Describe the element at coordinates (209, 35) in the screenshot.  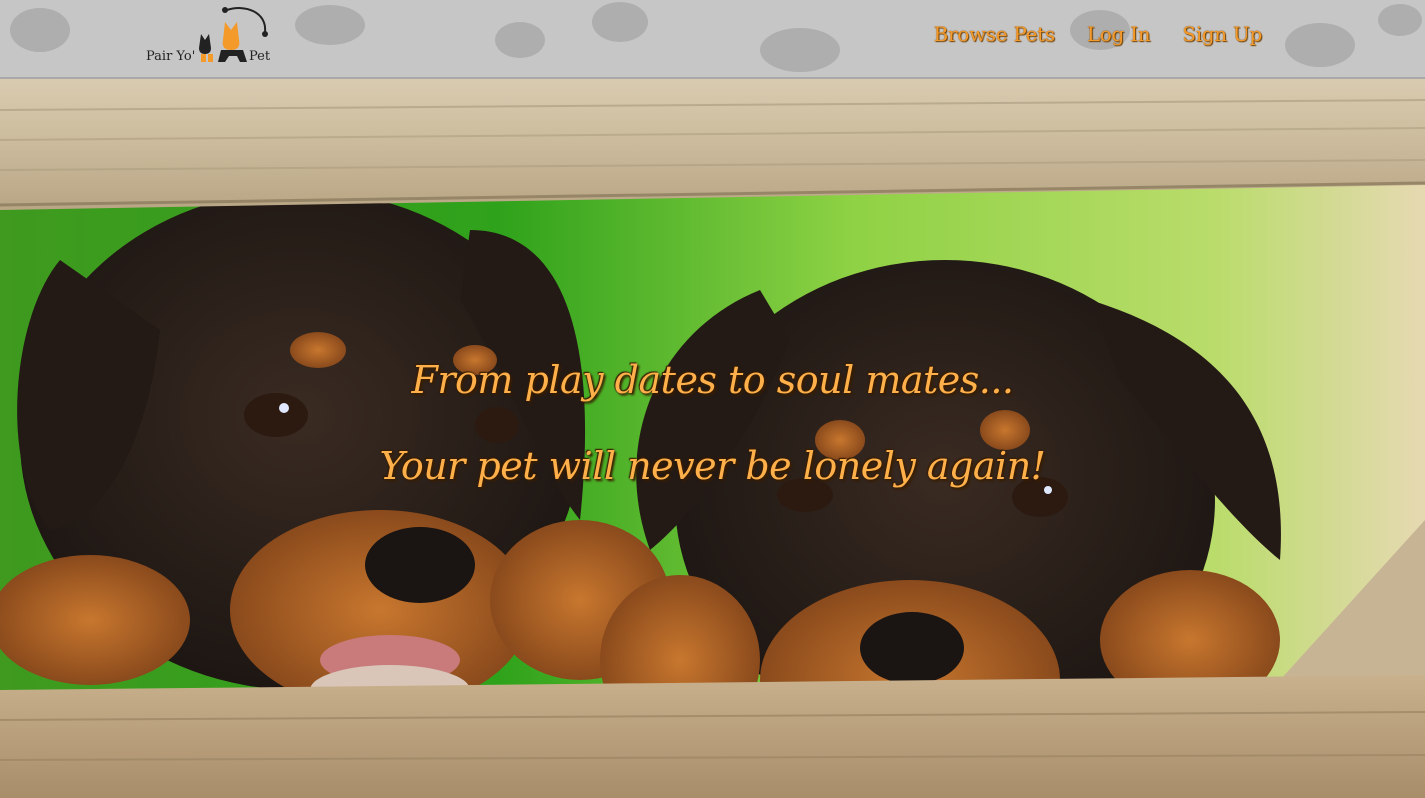
I see `brand-logo: Pair Yo' Pet` at that location.